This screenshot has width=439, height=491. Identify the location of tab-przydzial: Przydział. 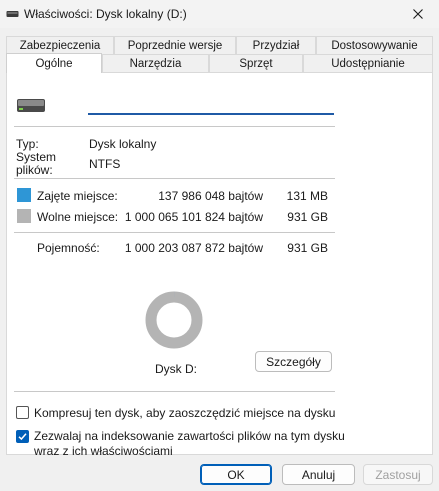
(276, 45).